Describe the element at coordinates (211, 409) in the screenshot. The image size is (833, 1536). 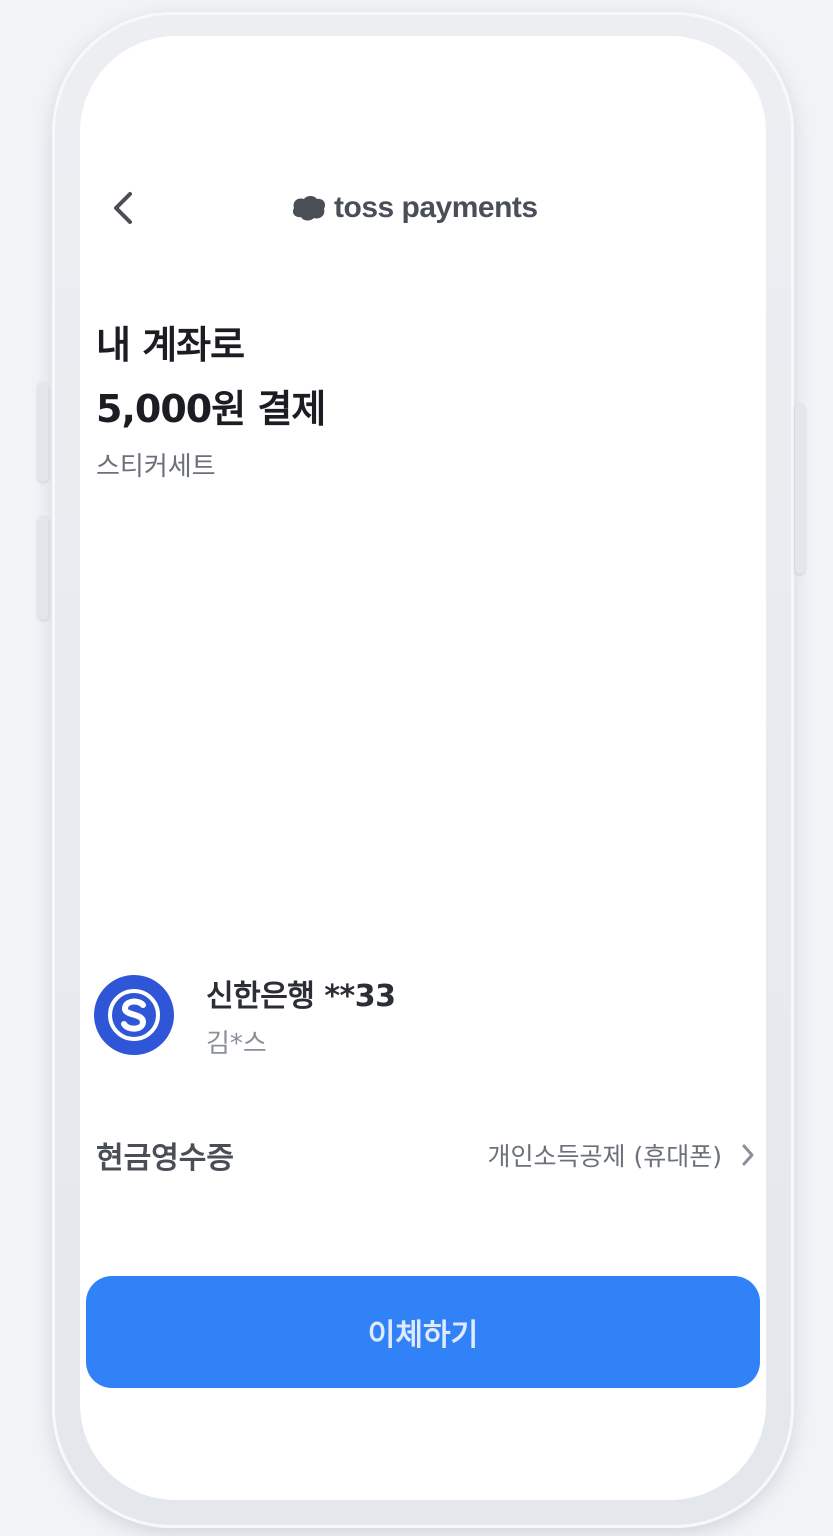
I see `payment-title-amount: 5,000원 결제` at that location.